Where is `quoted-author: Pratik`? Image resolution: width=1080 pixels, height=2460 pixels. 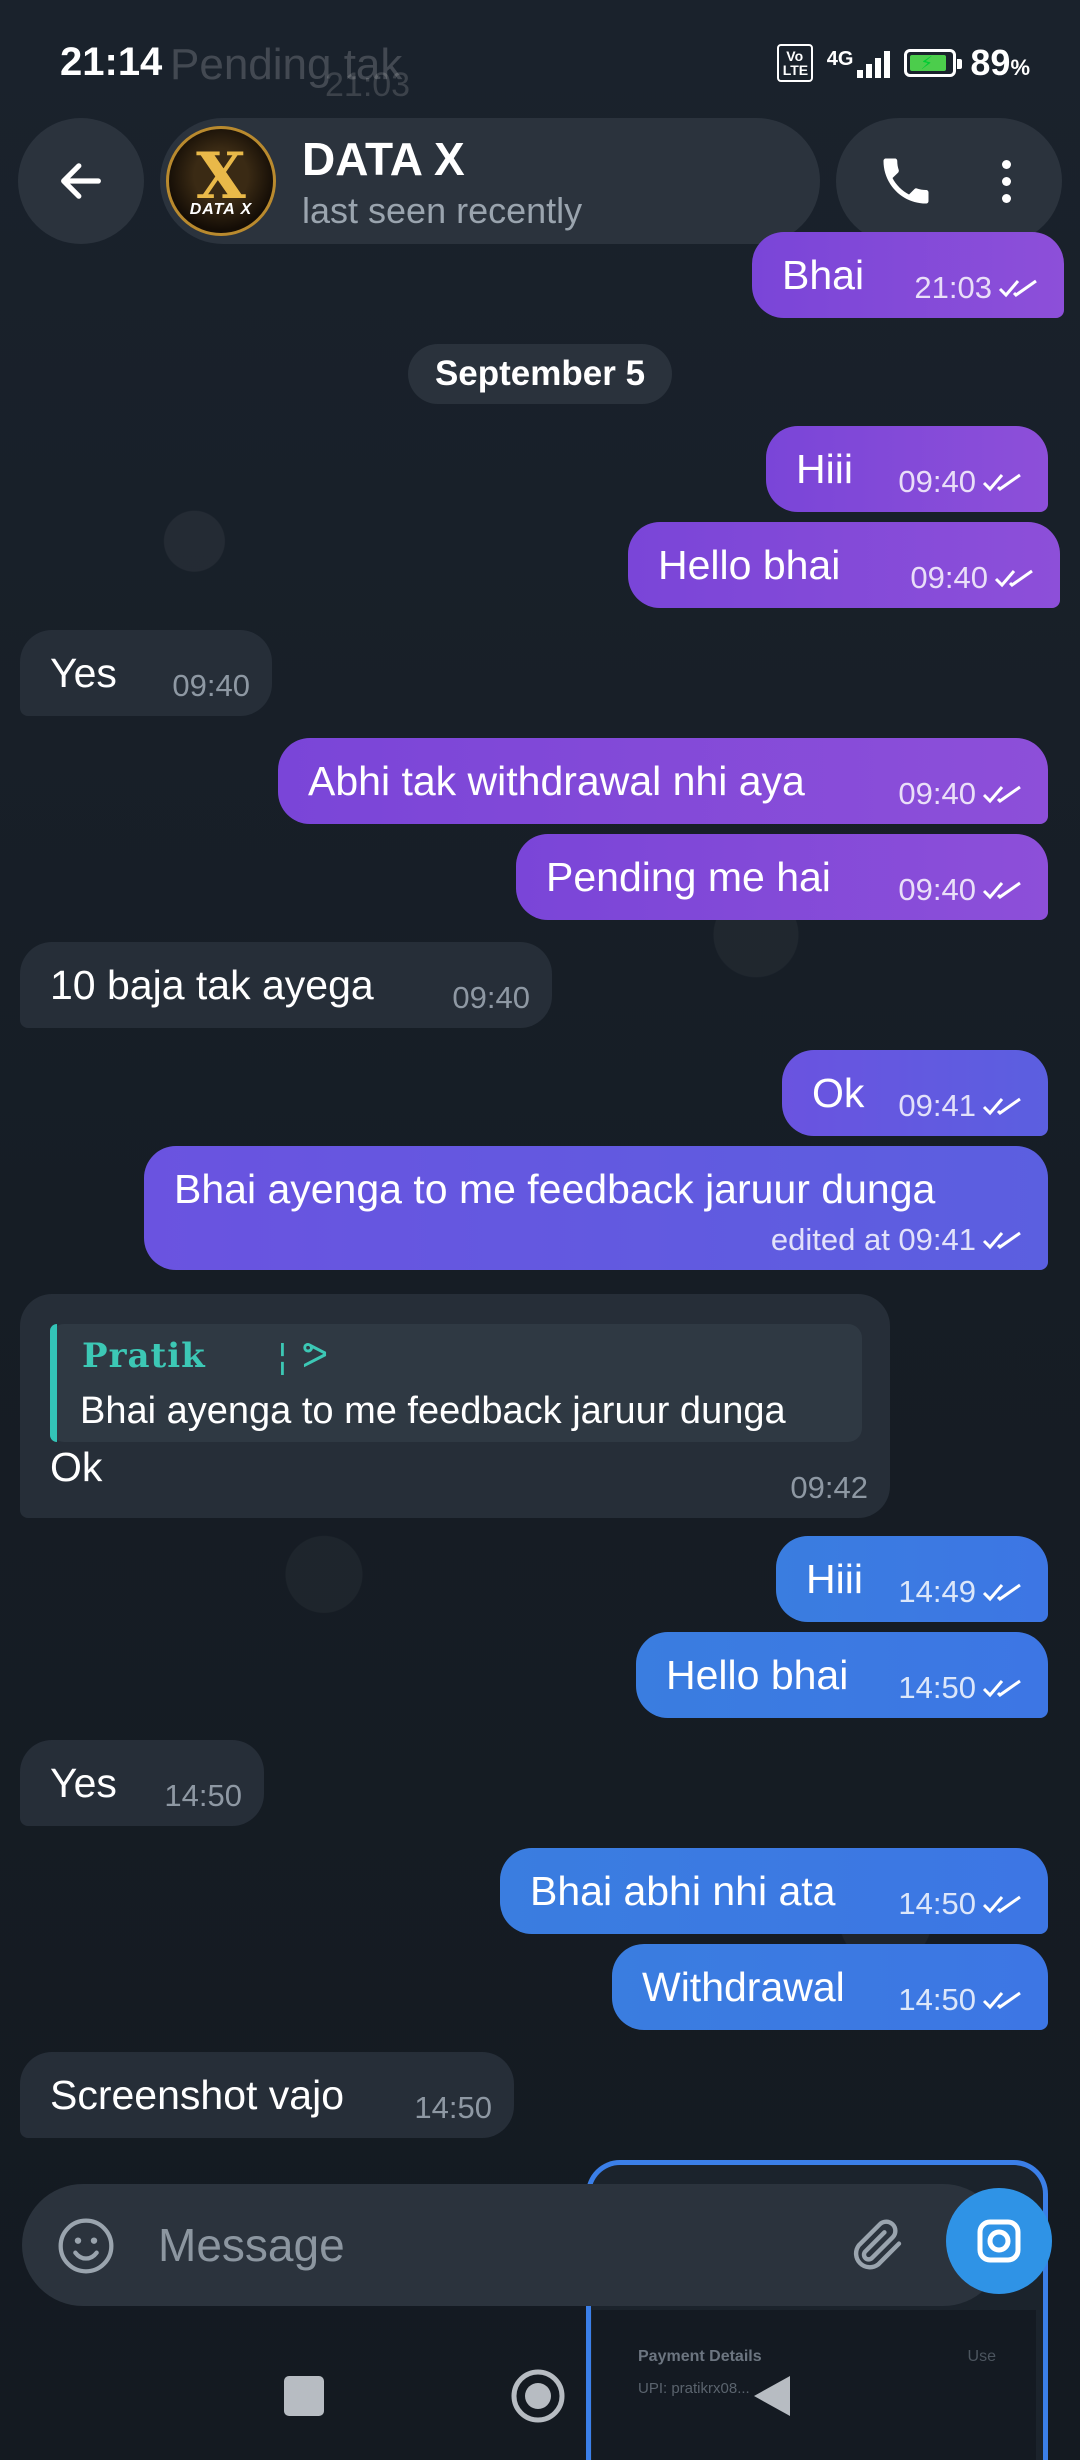
quoted-author: Pratik is located at coordinates (144, 1356).